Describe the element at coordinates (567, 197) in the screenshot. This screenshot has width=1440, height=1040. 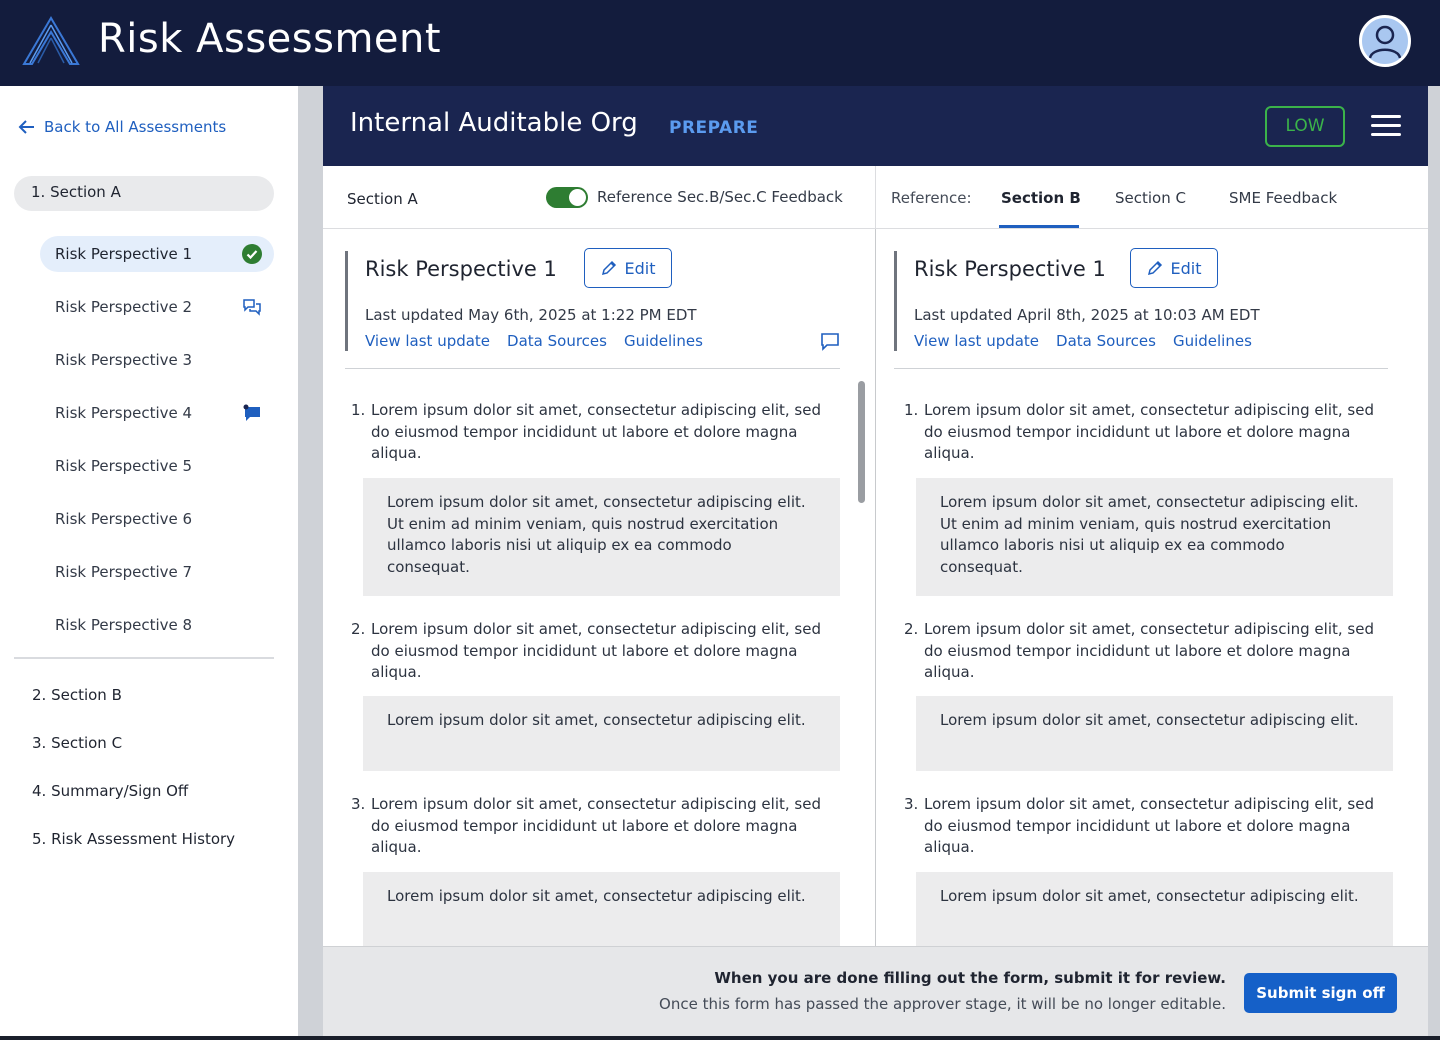
I see `reference-feedback-toggle` at that location.